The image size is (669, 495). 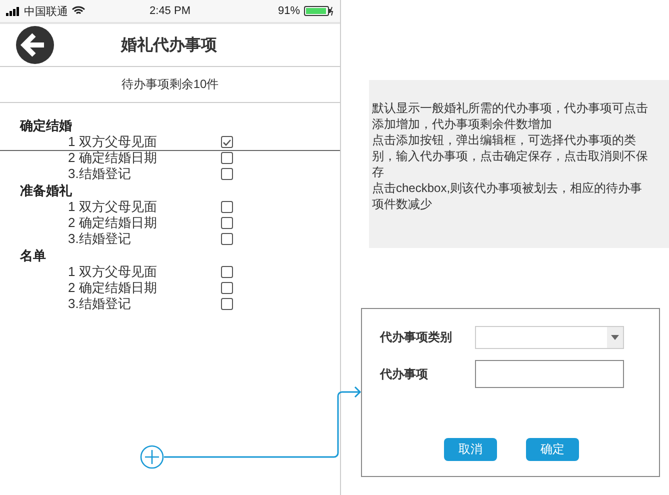 What do you see at coordinates (510, 156) in the screenshot?
I see `note-text: 点击添加按钮，弹出编辑框，可选择代办事项的类别，输入代办事项，点击确定保存，点击取消则不保存` at bounding box center [510, 156].